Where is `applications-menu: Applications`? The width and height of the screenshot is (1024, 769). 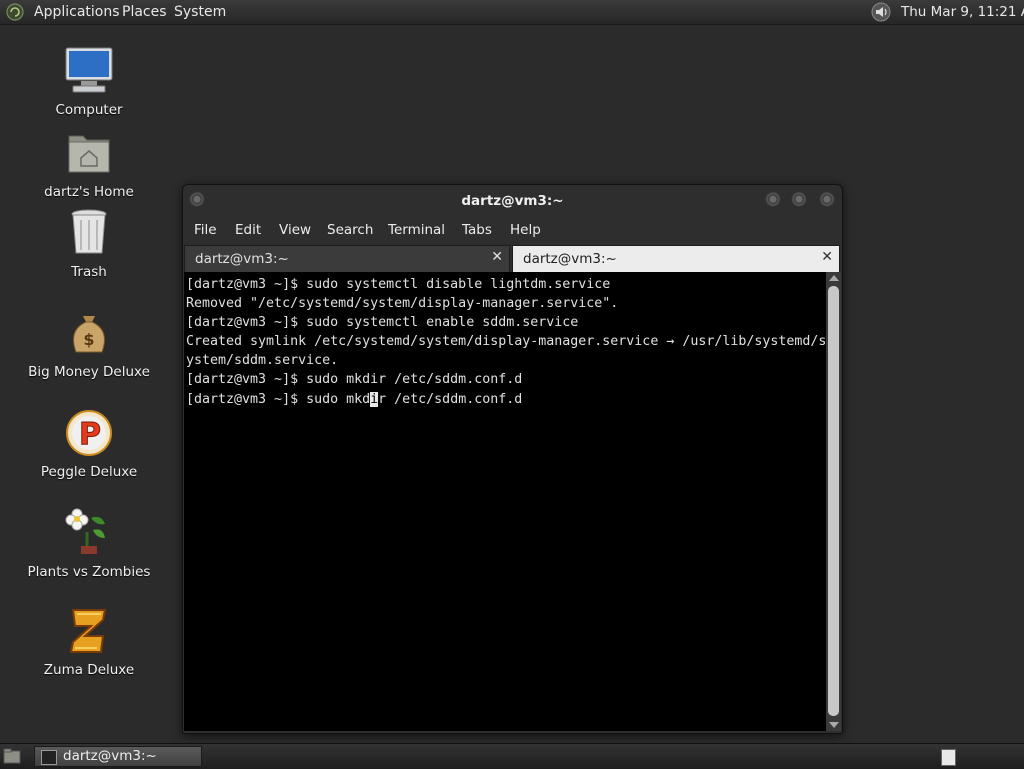 applications-menu: Applications is located at coordinates (77, 12).